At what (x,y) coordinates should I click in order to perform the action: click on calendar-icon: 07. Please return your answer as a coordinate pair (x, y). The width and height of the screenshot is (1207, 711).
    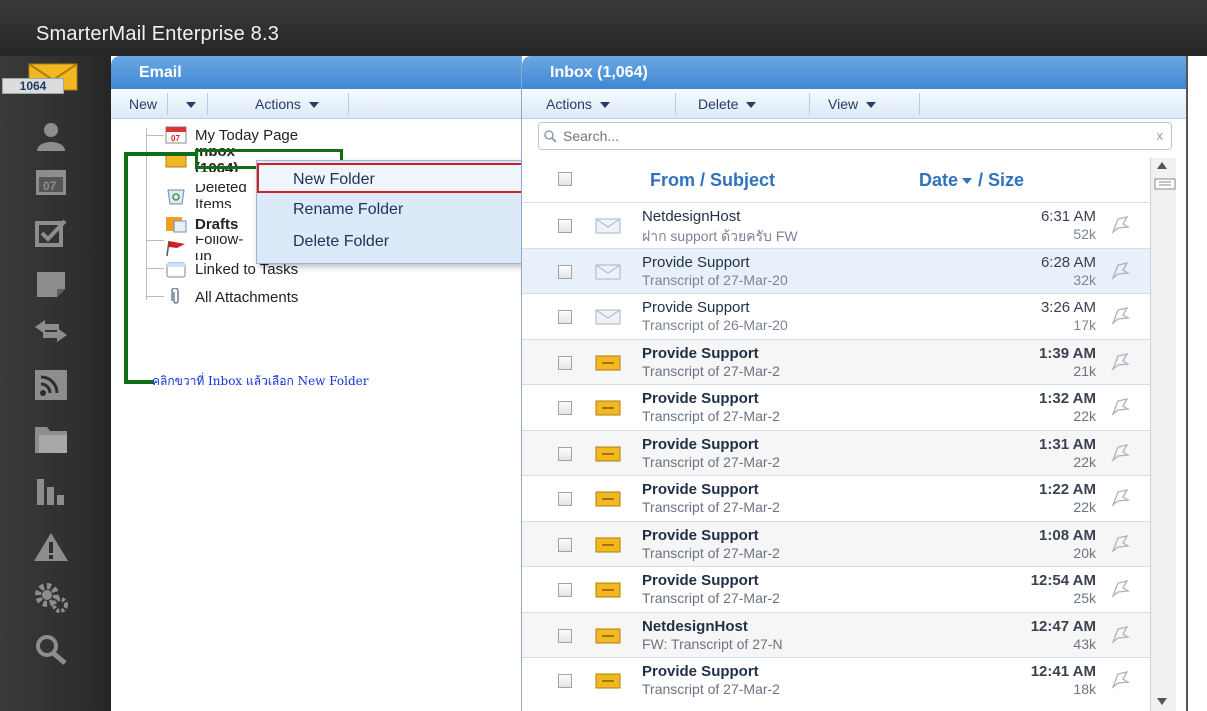
    Looking at the image, I should click on (51, 181).